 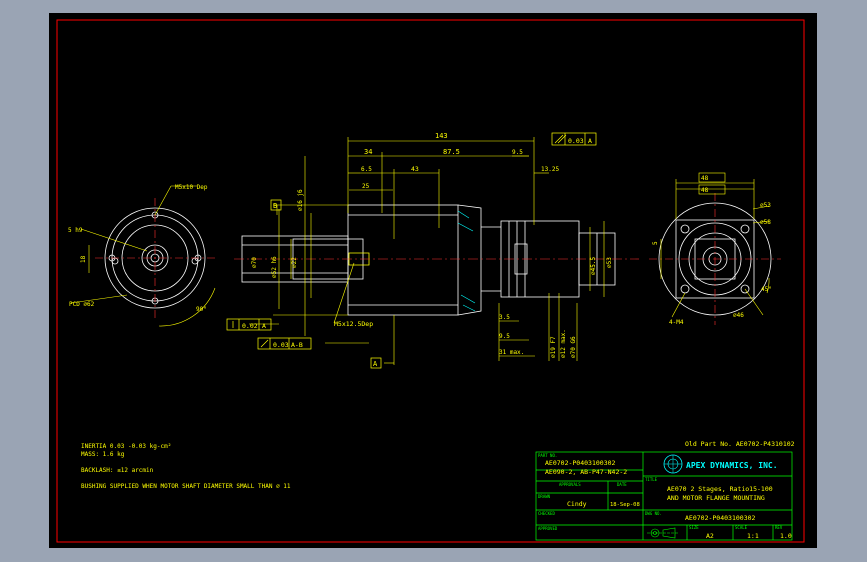 What do you see at coordinates (765, 205) in the screenshot?
I see `dim-dia-53r: ⌀53` at bounding box center [765, 205].